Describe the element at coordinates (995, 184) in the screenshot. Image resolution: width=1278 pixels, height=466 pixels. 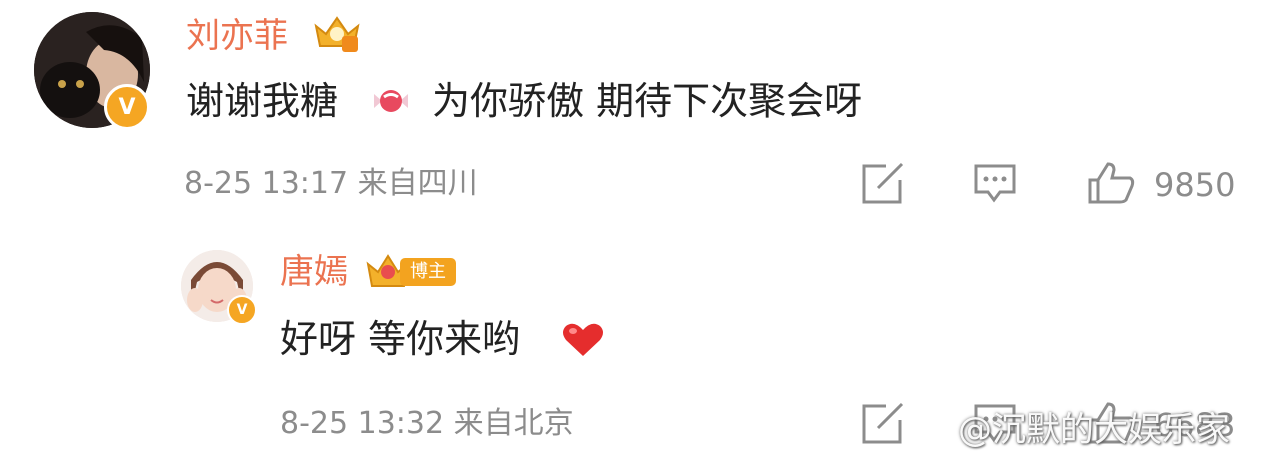
I see `comment-icon` at that location.